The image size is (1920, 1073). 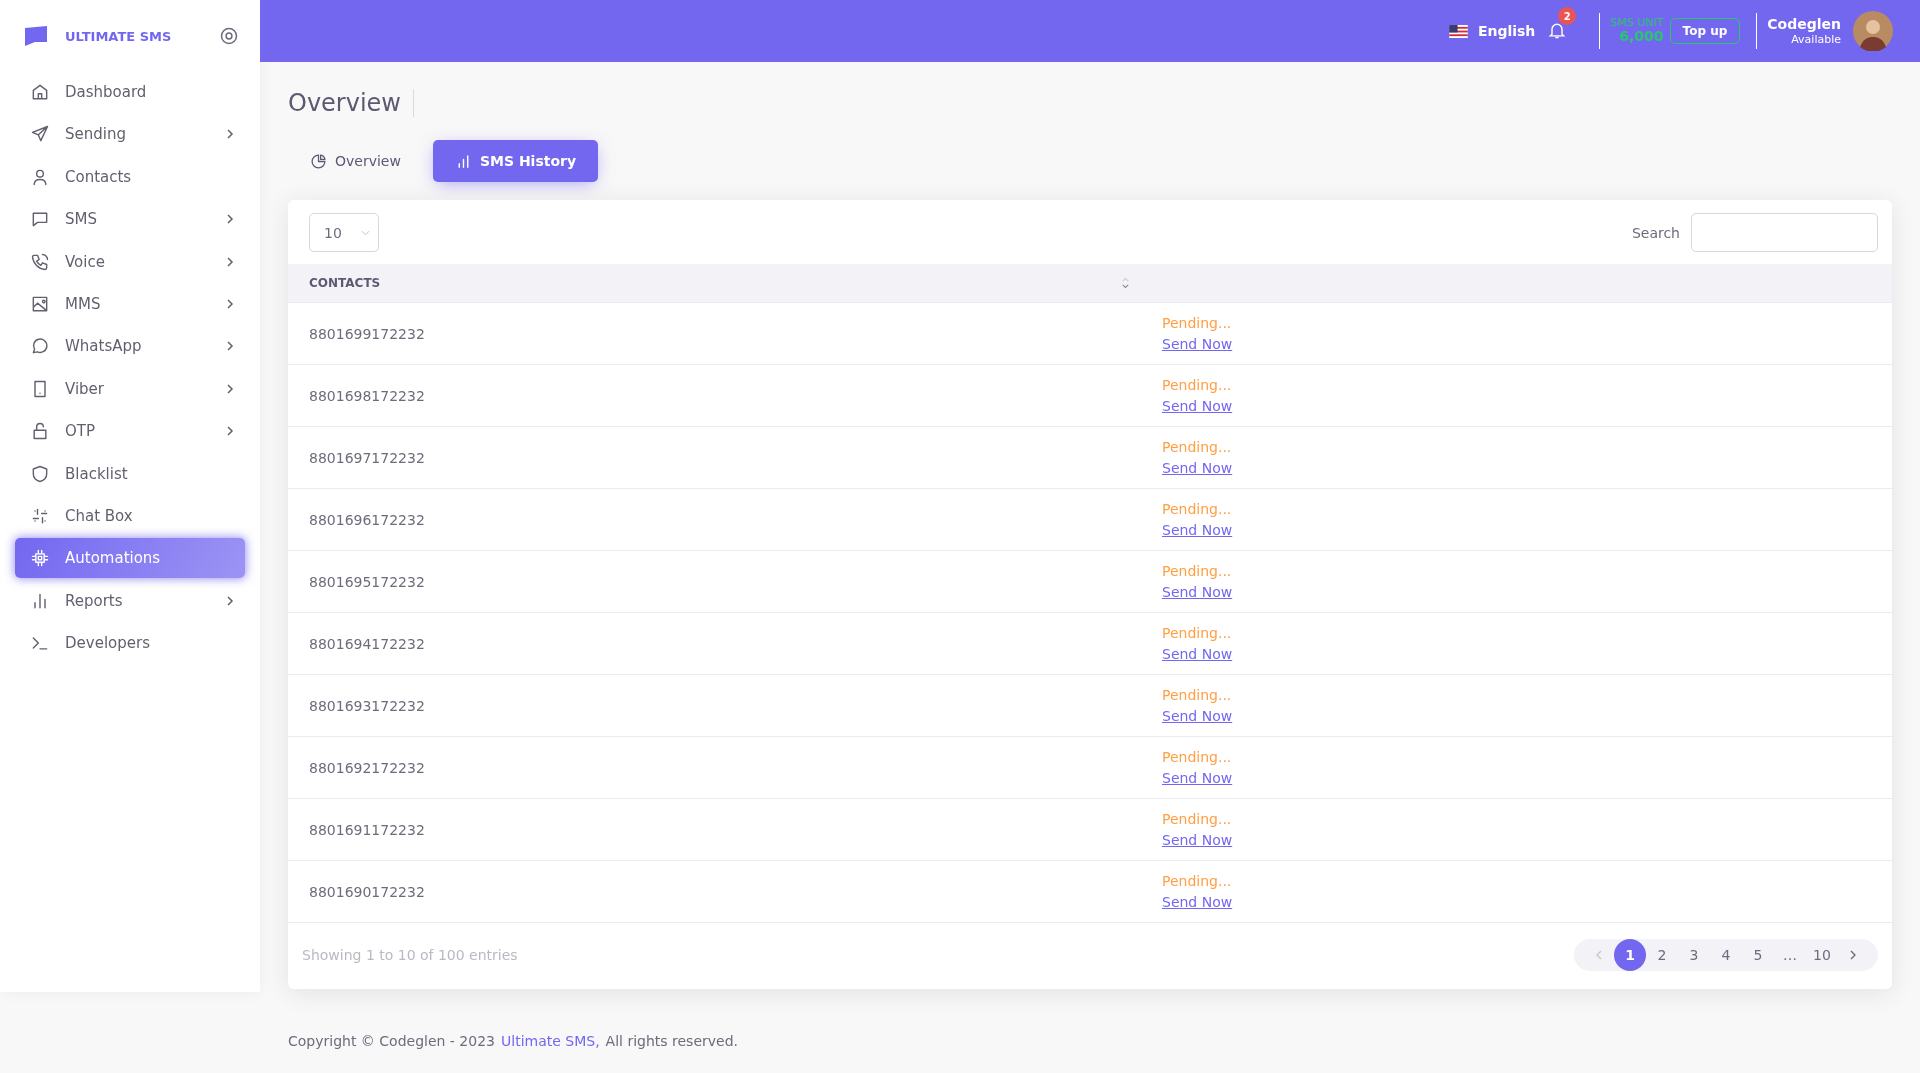 What do you see at coordinates (130, 473) in the screenshot?
I see `sidebar-item: Blacklist` at bounding box center [130, 473].